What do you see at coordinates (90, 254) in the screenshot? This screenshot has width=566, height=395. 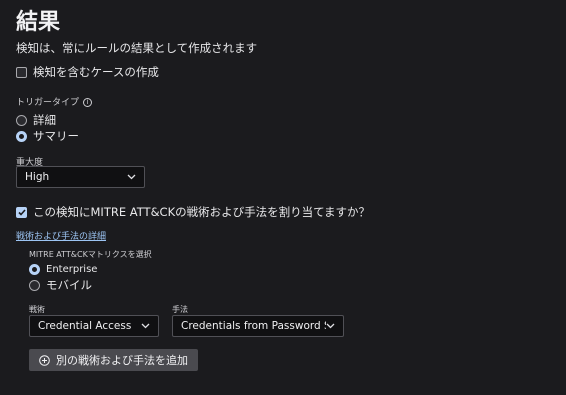 I see `matrix-label: MITRE ATT&CKマトリクスを選択` at bounding box center [90, 254].